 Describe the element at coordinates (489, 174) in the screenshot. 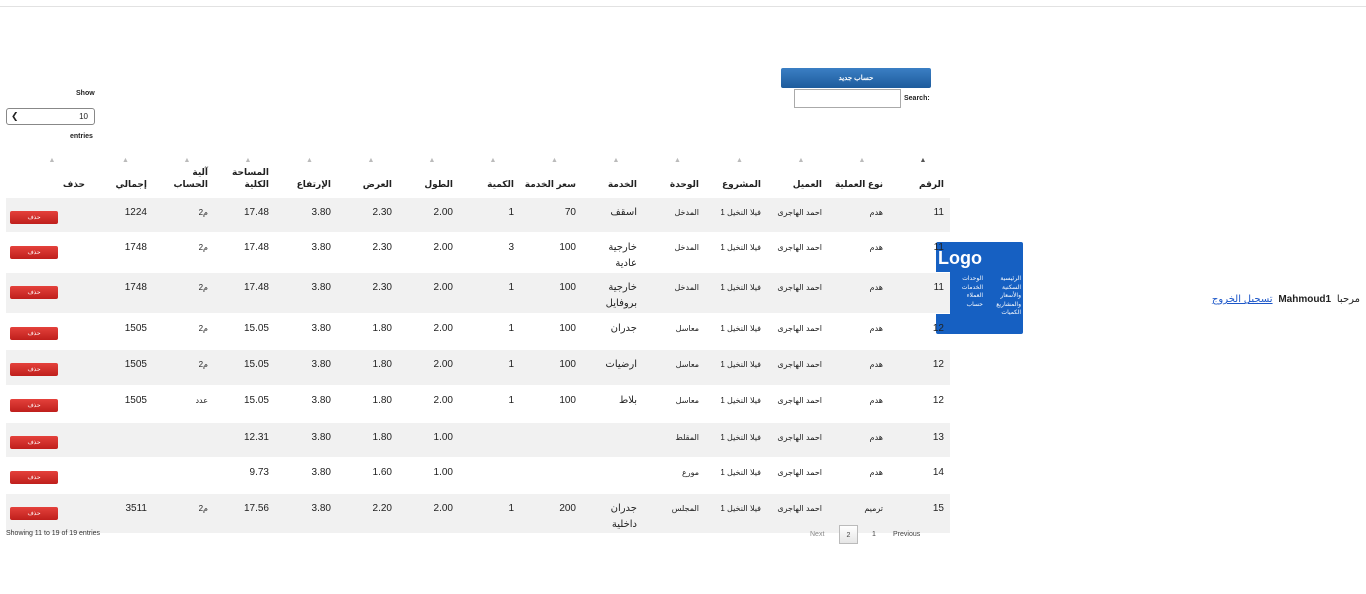

I see `column-header: الكمية ▲` at that location.